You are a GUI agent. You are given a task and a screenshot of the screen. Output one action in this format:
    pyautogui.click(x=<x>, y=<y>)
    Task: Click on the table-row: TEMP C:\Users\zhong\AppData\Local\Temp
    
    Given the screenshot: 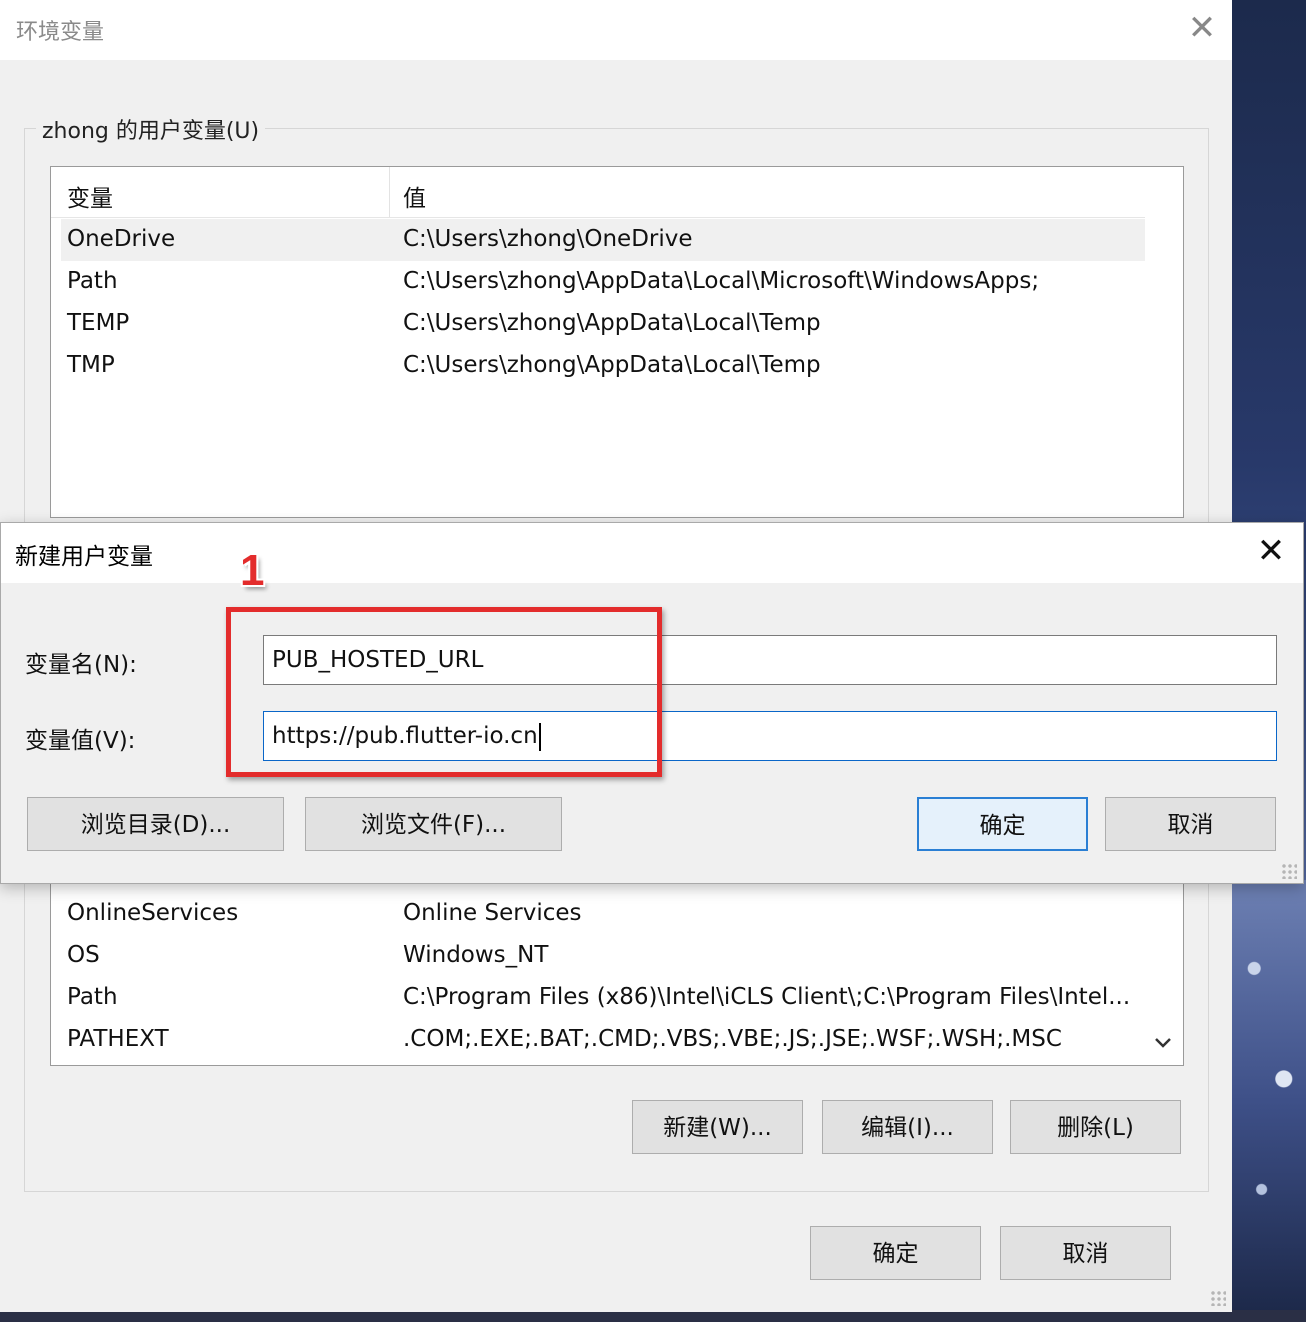 What is the action you would take?
    pyautogui.click(x=603, y=324)
    